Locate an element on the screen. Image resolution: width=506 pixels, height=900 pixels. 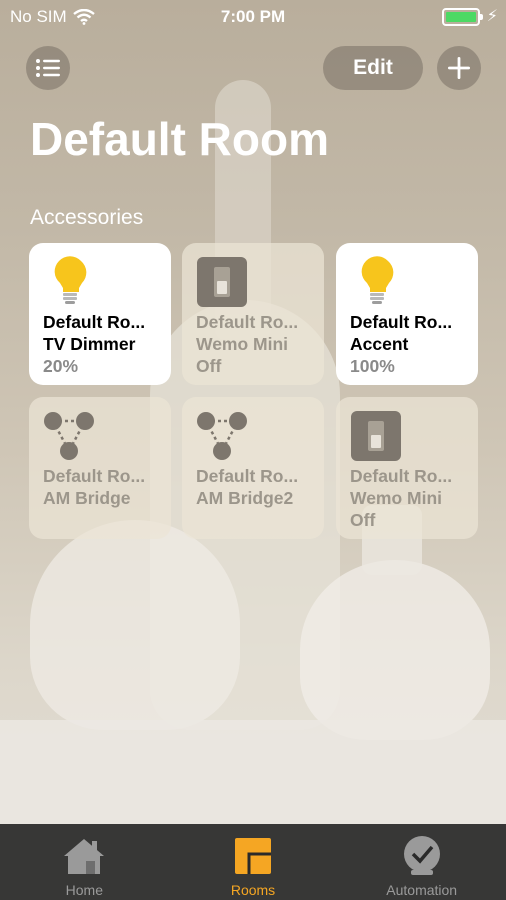
home-icon is located at coordinates (84, 856).